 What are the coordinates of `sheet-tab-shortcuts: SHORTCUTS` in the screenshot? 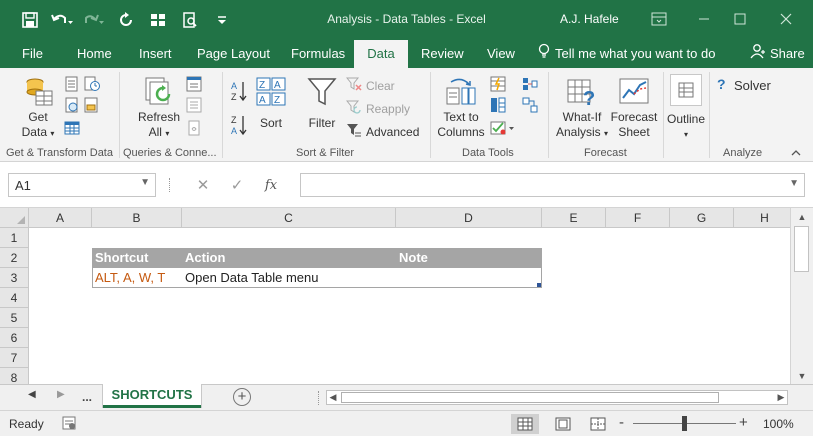 It's located at (152, 396).